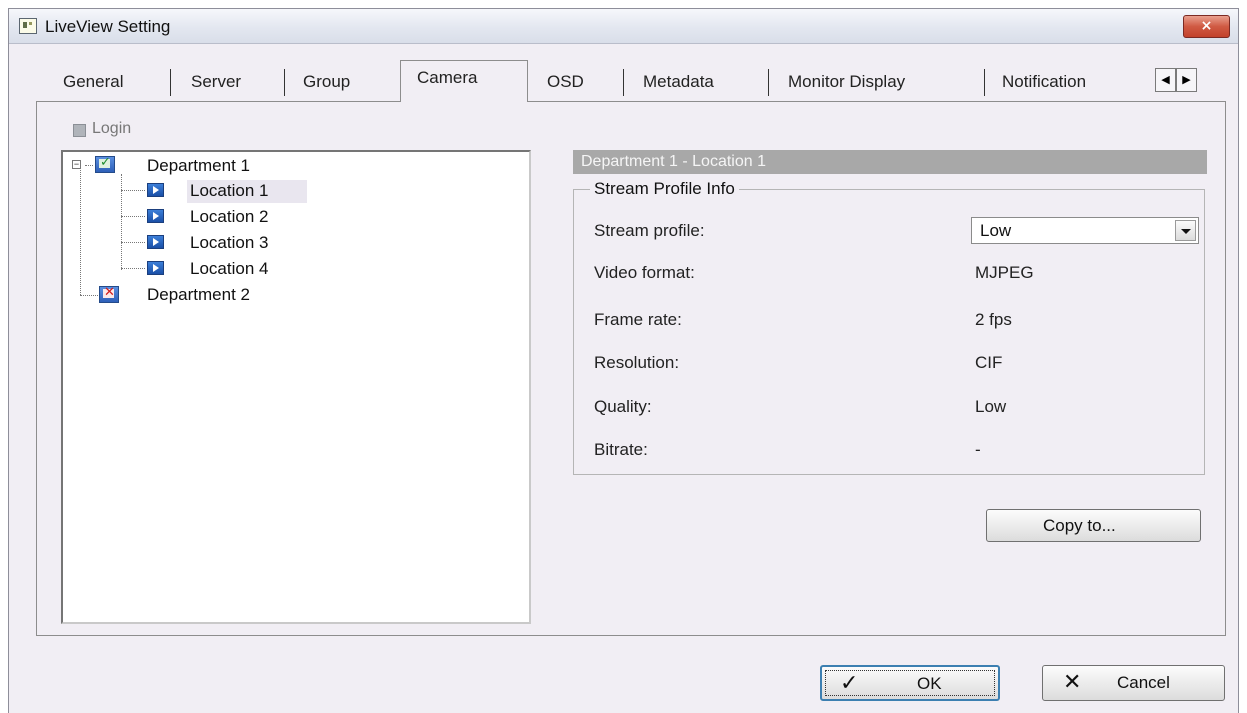 The image size is (1247, 713). I want to click on error-x-icon: ✕, so click(109, 291).